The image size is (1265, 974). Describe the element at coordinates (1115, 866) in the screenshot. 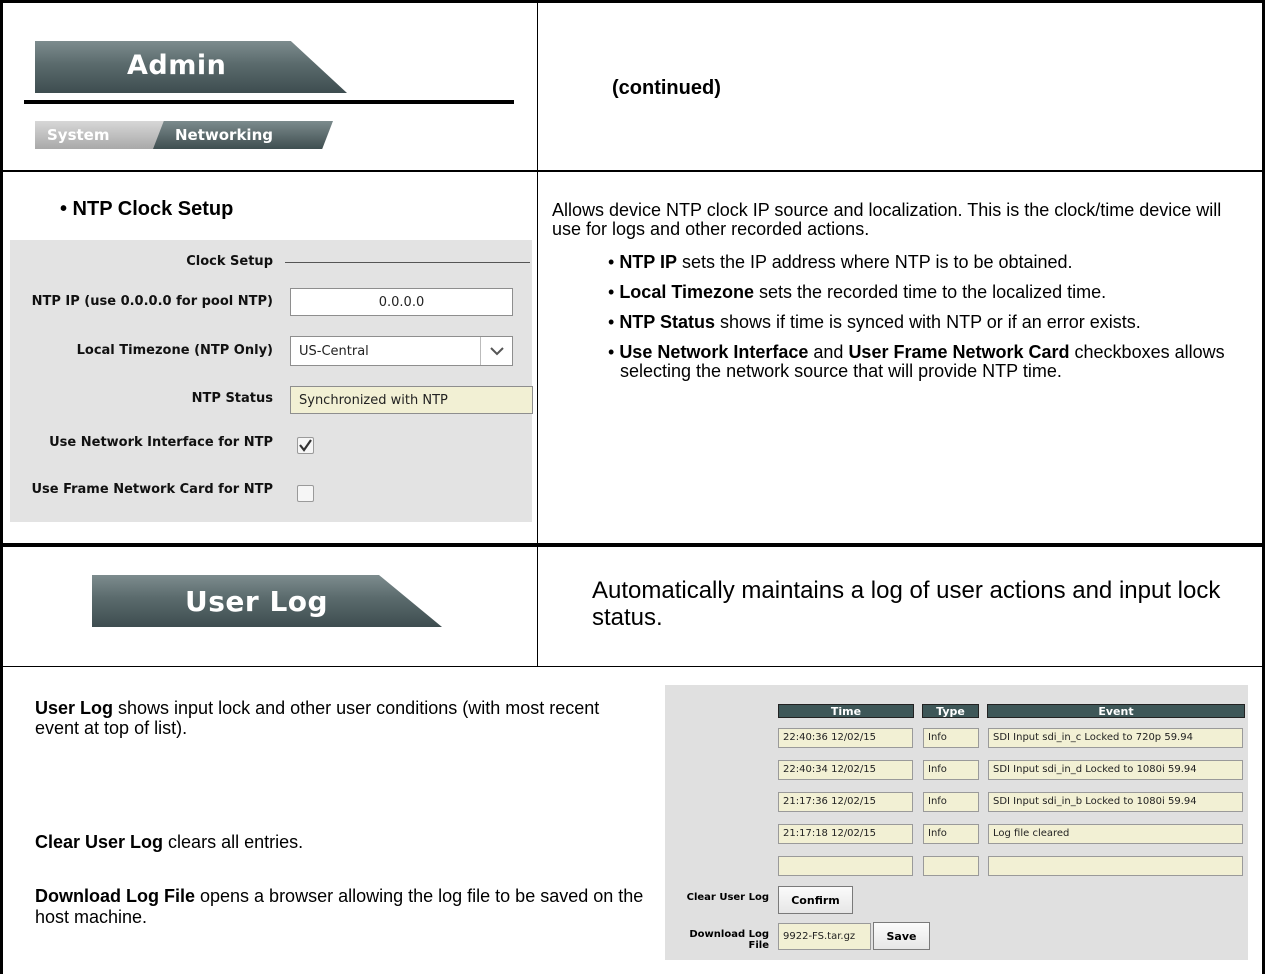

I see `log-event-cell` at that location.